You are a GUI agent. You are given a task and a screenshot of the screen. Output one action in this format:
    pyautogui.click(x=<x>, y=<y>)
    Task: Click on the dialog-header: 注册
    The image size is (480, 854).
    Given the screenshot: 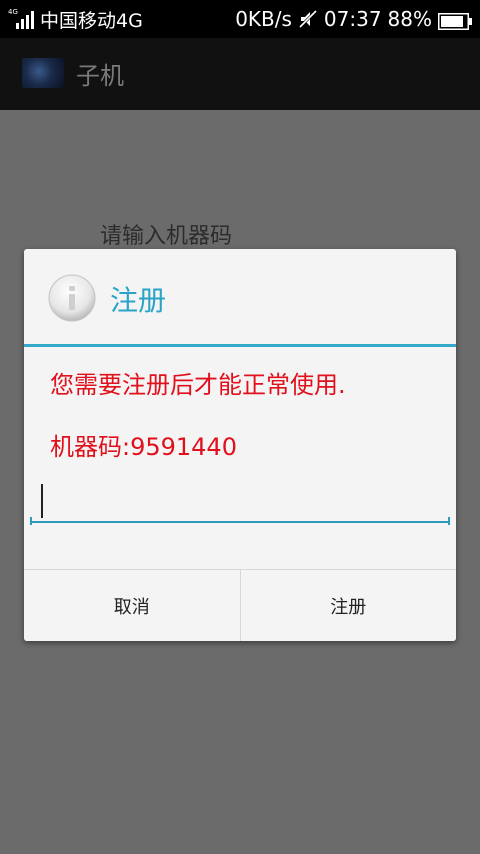 What is the action you would take?
    pyautogui.click(x=240, y=297)
    